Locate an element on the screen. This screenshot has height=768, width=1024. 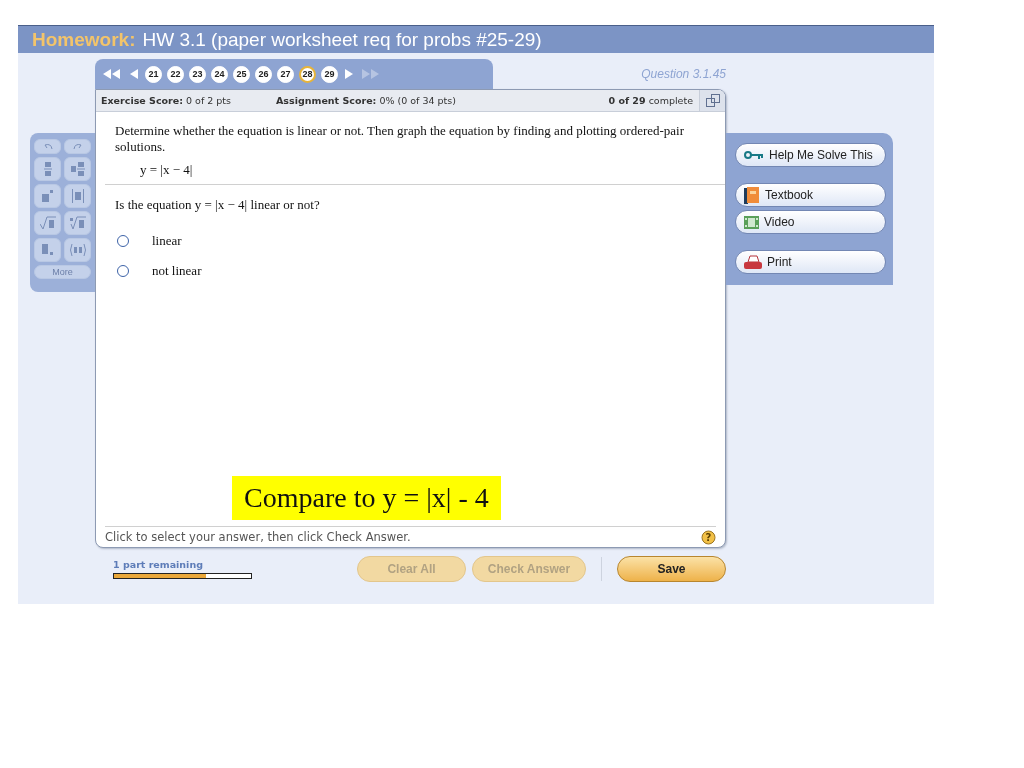
next-icon is located at coordinates (349, 74).